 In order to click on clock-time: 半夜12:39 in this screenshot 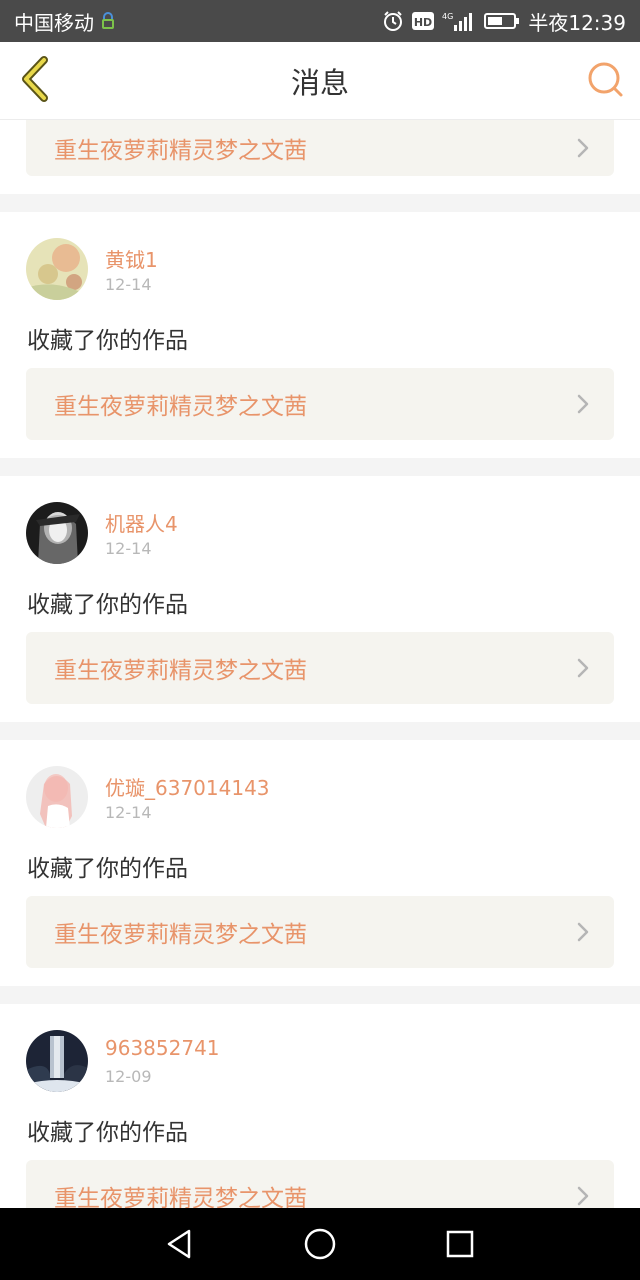, I will do `click(577, 22)`.